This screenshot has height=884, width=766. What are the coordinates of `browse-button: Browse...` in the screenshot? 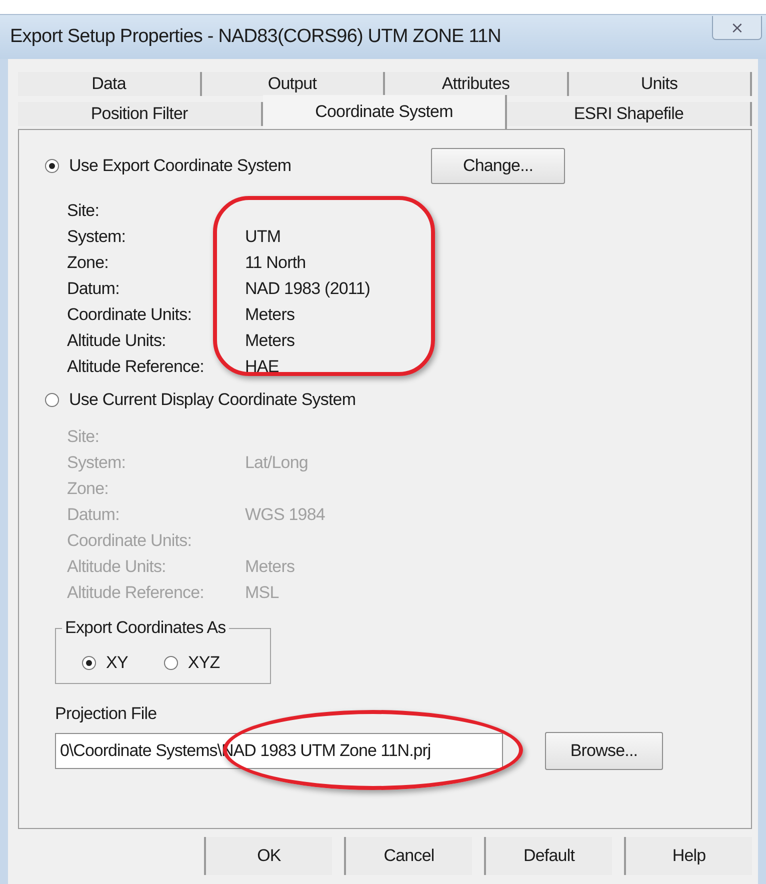 It's located at (604, 751).